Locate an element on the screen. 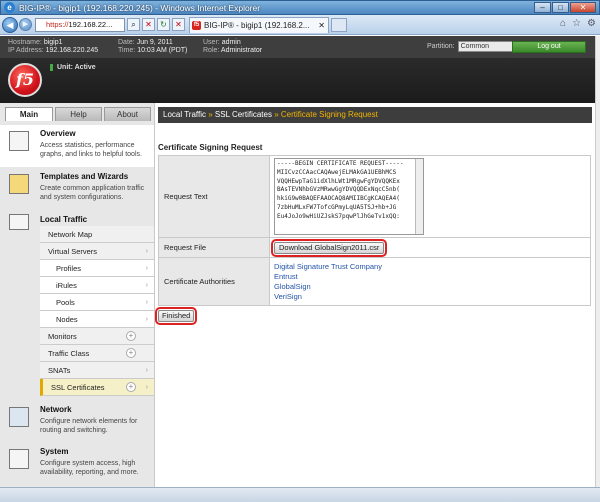 This screenshot has width=600, height=502. nav-monitors: Monitors + is located at coordinates (97, 336).